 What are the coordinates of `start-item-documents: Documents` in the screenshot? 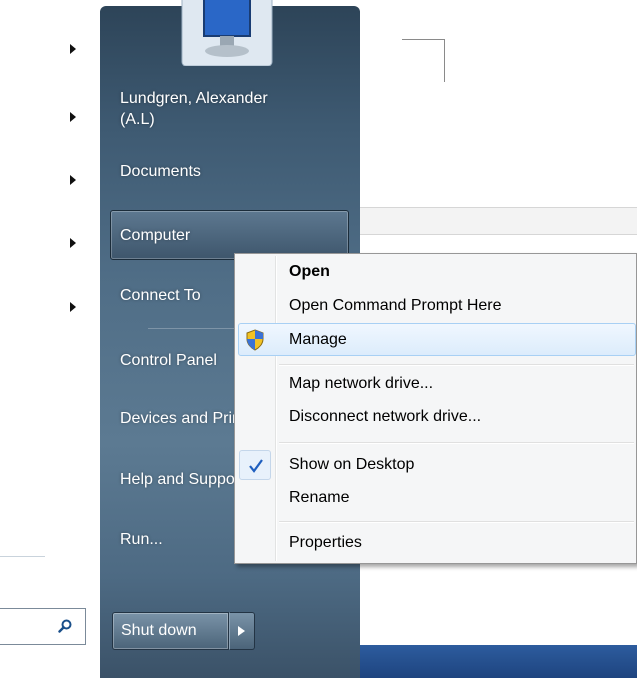 It's located at (160, 172).